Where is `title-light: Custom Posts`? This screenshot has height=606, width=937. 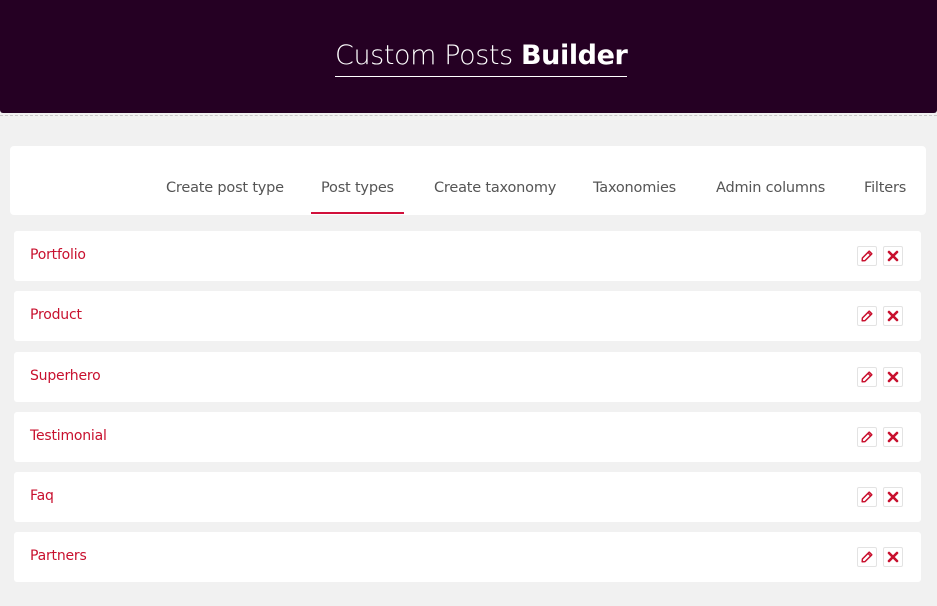 title-light: Custom Posts is located at coordinates (428, 55).